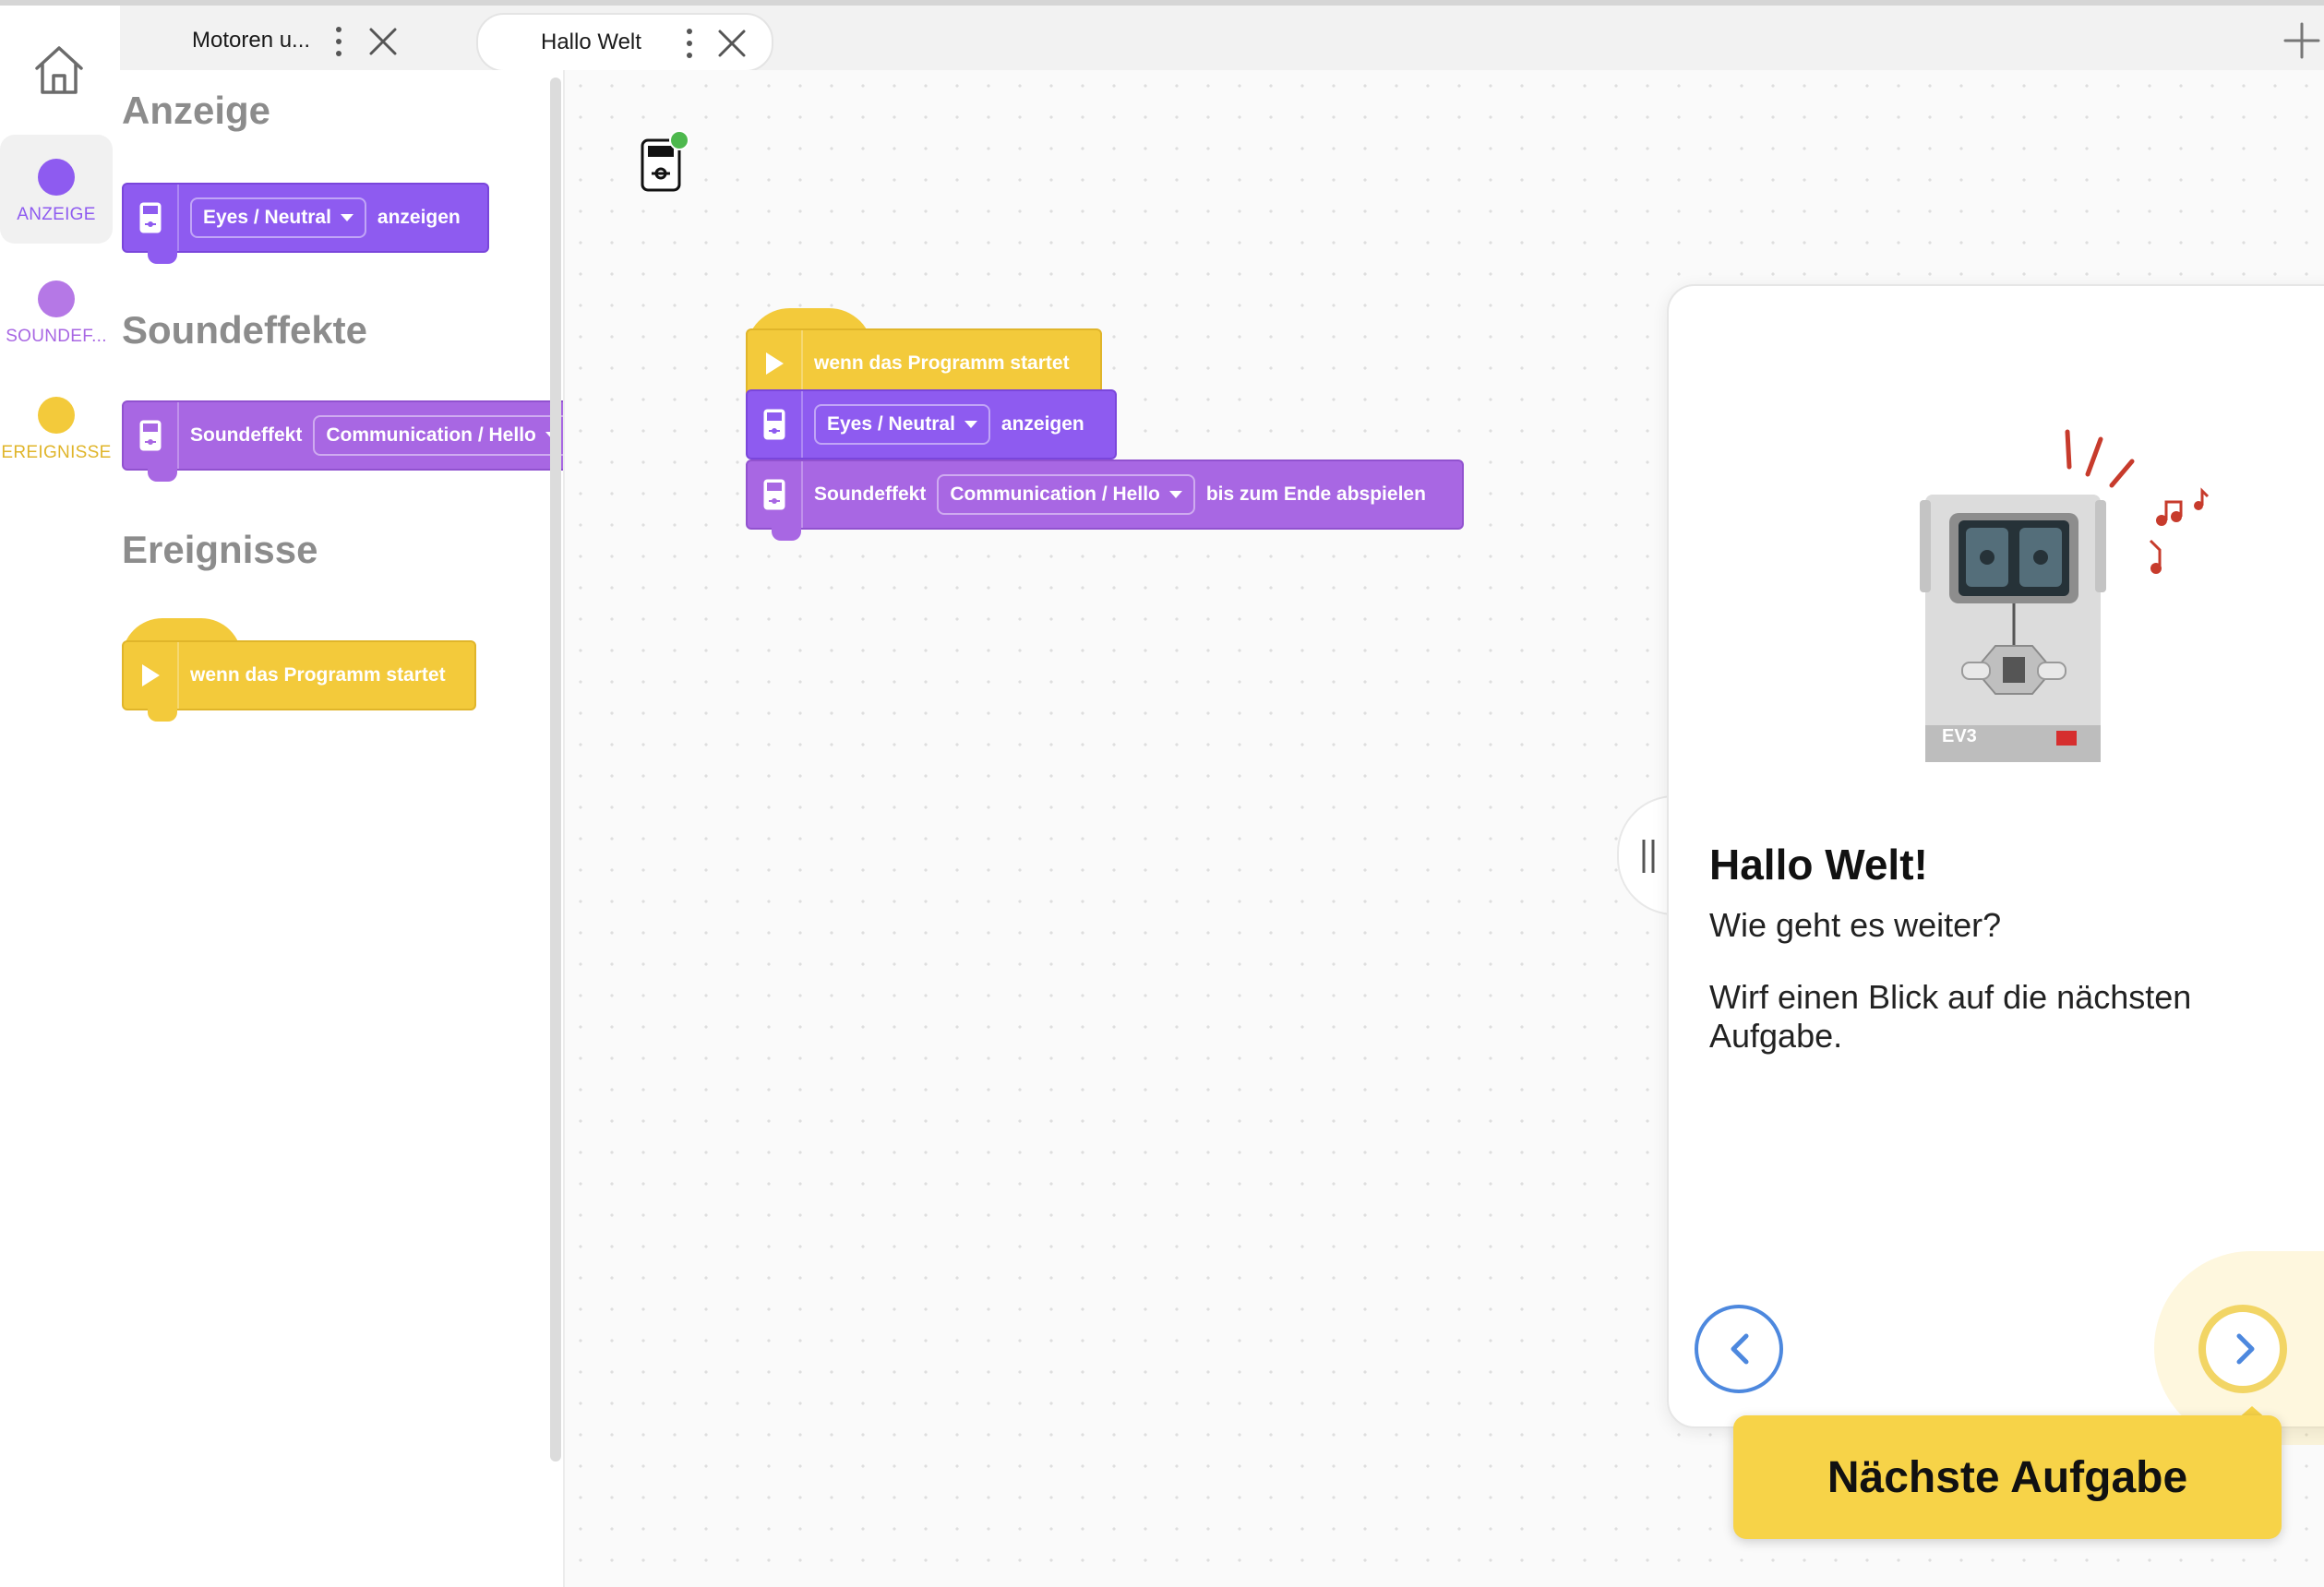 Image resolution: width=2324 pixels, height=1587 pixels. I want to click on brick-label: EV3, so click(1959, 736).